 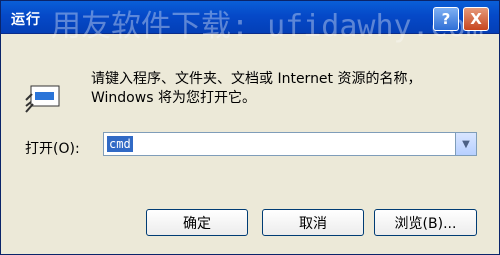 What do you see at coordinates (197, 222) in the screenshot?
I see `ok-button: 确定` at bounding box center [197, 222].